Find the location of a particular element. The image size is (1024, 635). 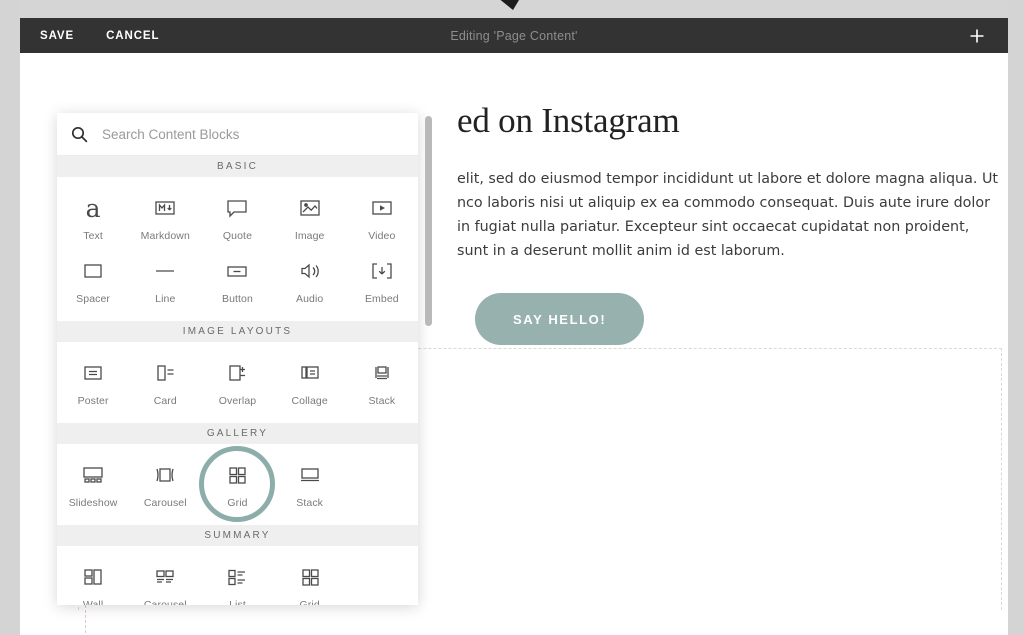

video-play-icon is located at coordinates (382, 208).